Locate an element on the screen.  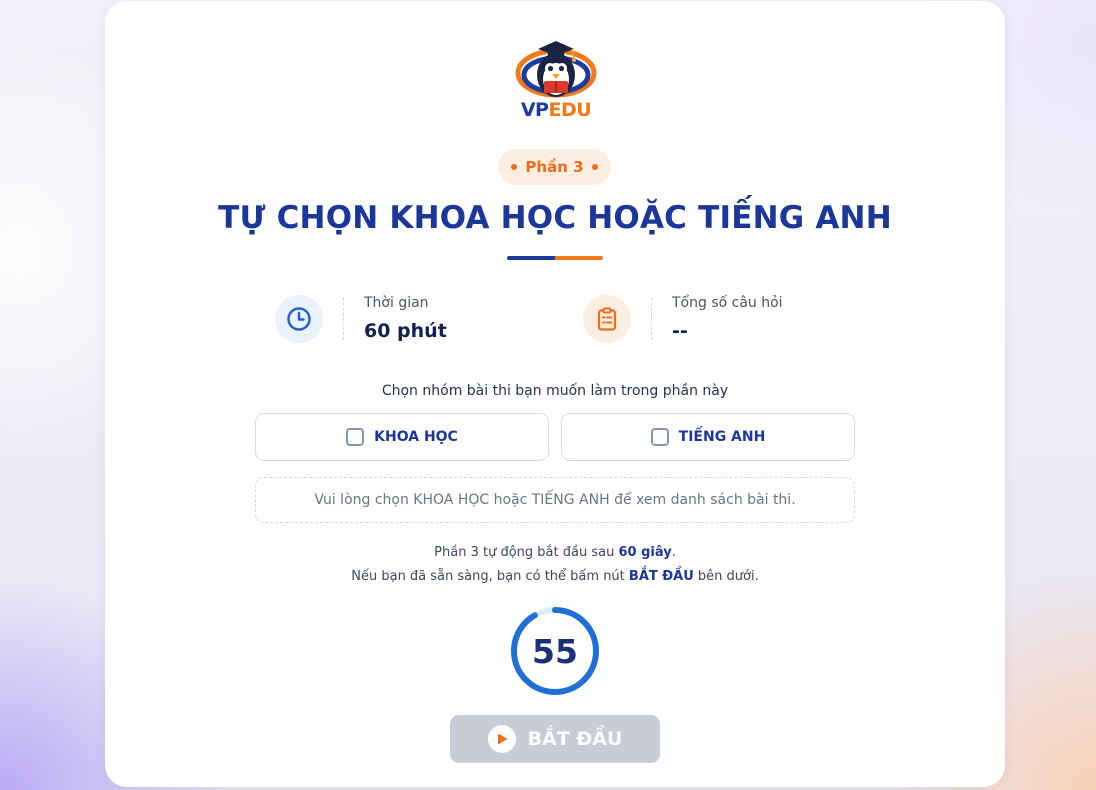
countdown-timer: 55 is located at coordinates (555, 651).